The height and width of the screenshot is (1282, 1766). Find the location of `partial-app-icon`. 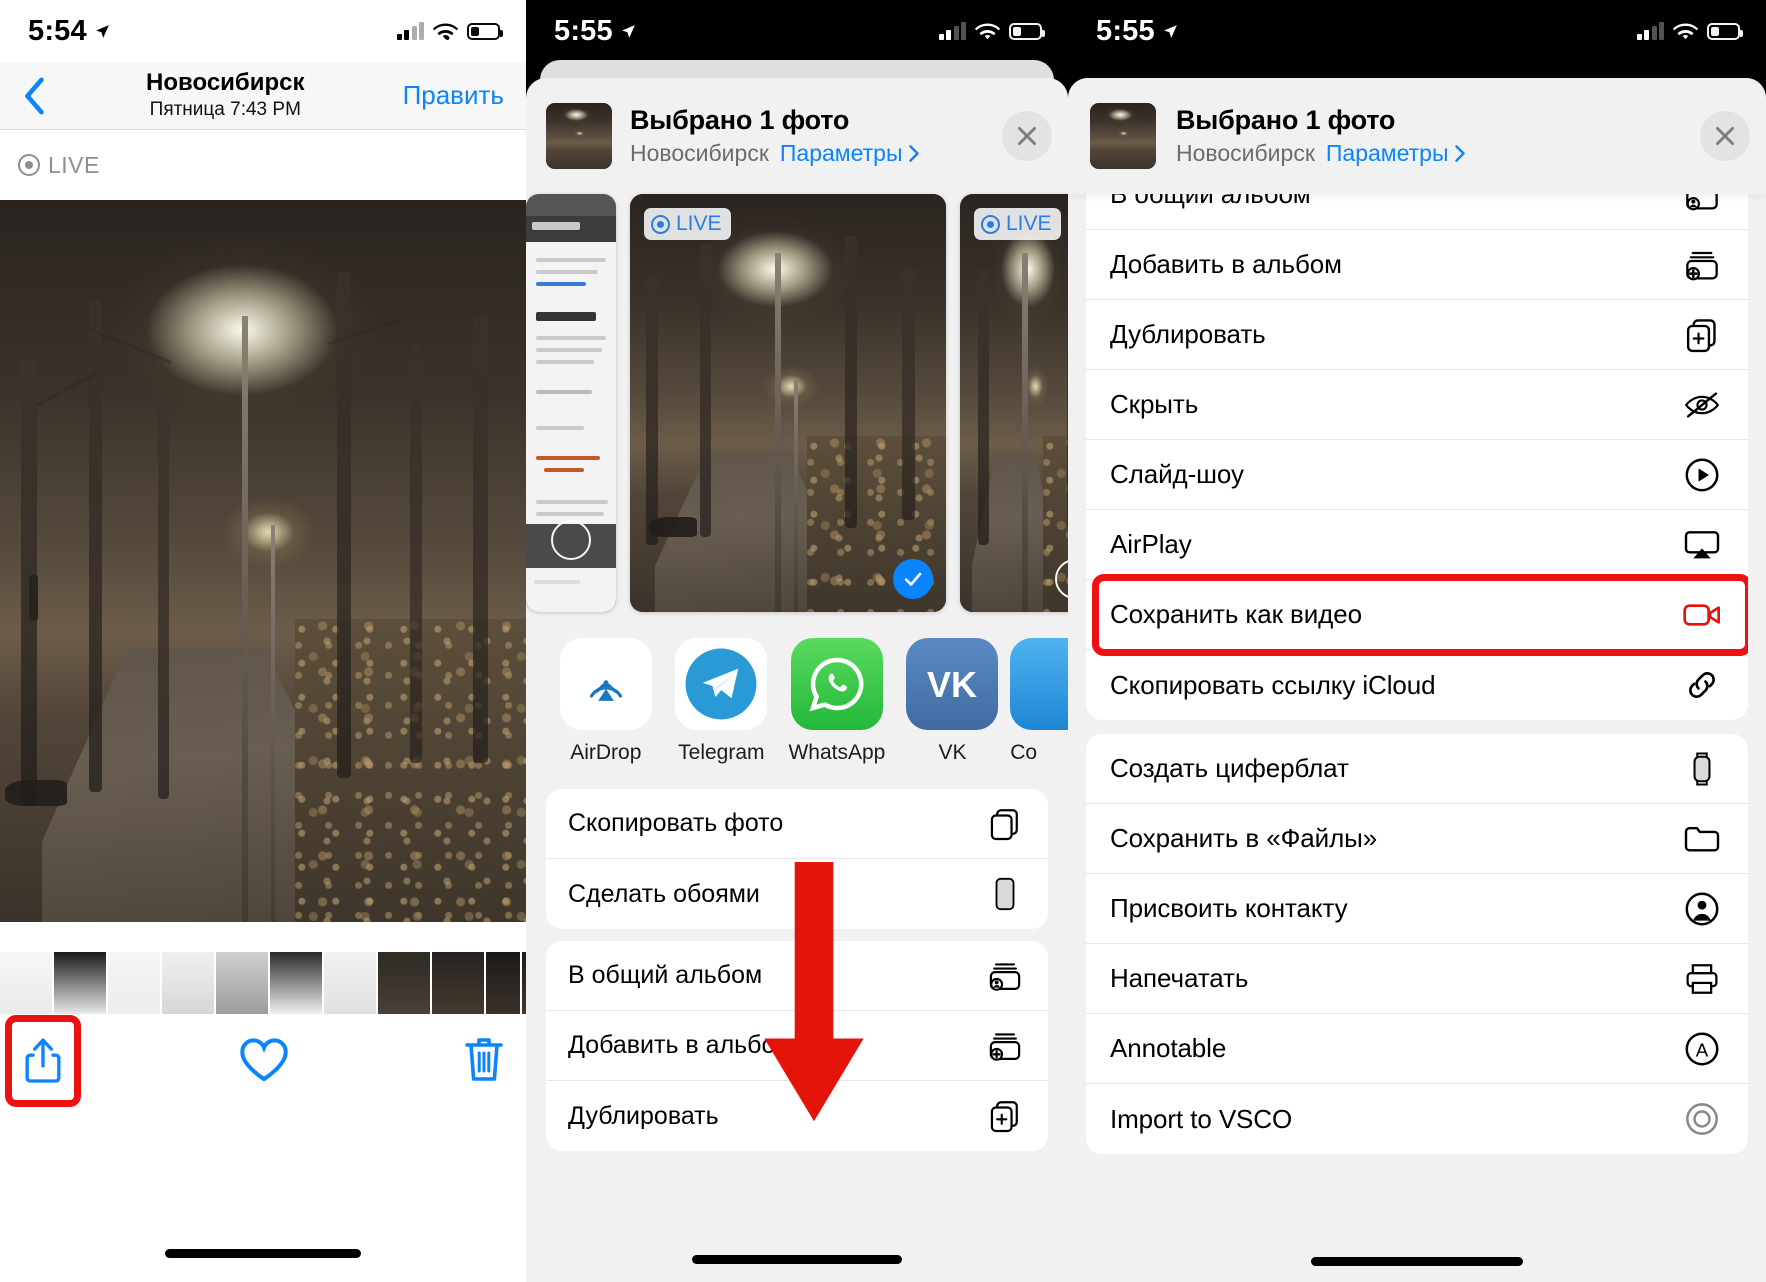

partial-app-icon is located at coordinates (1039, 684).